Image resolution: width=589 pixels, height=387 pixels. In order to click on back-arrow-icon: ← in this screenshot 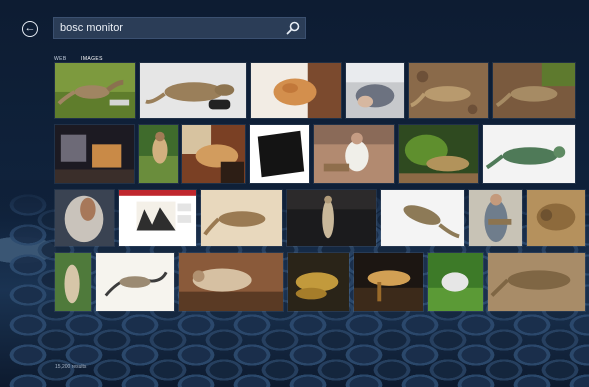, I will do `click(30, 29)`.